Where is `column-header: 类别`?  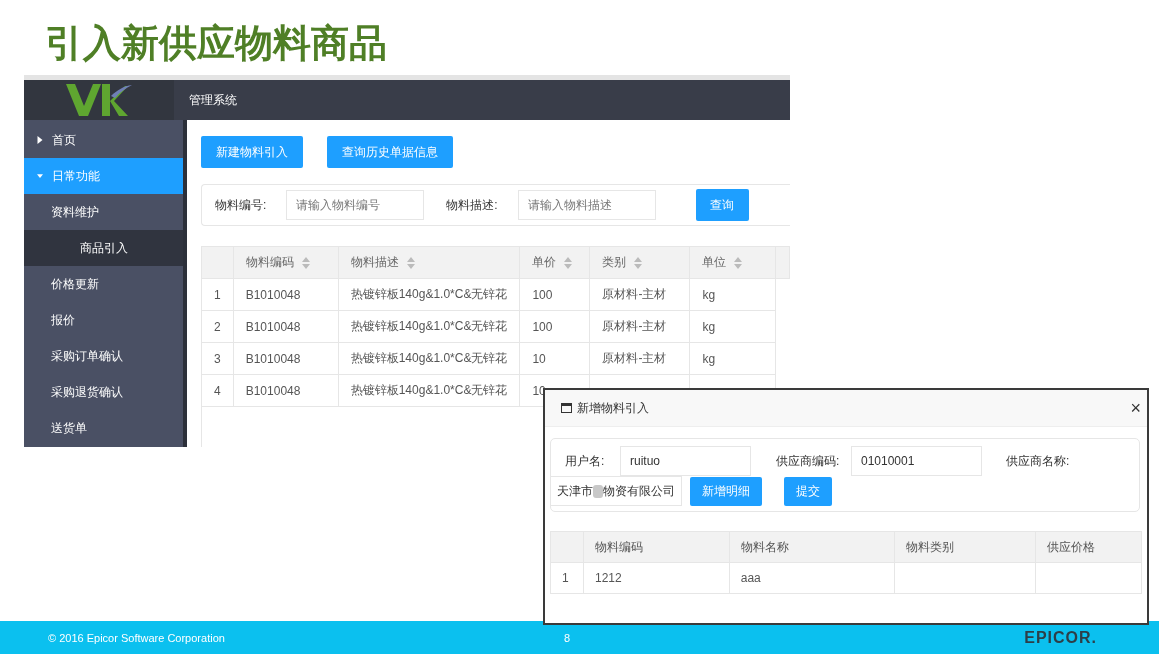 column-header: 类别 is located at coordinates (639, 262).